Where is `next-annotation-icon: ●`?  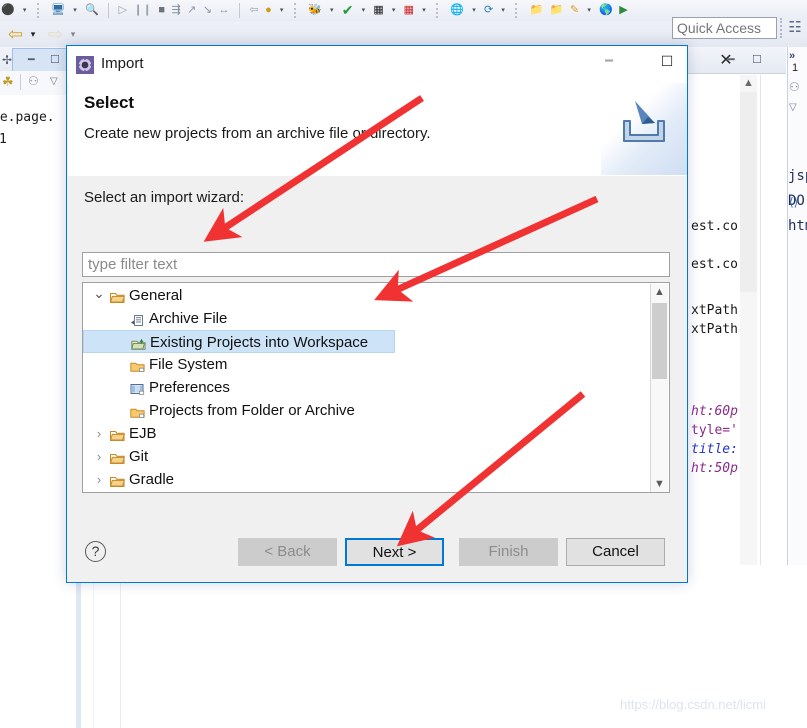
next-annotation-icon: ● is located at coordinates (268, 10).